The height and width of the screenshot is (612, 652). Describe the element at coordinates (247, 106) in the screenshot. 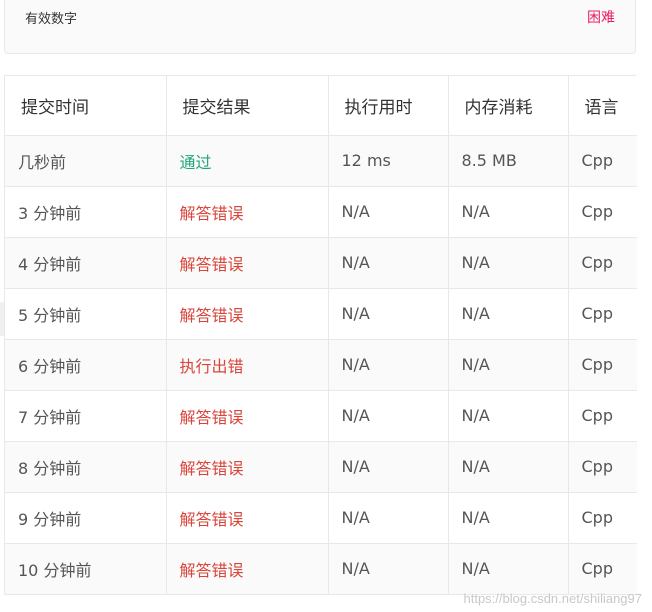

I see `header-submit-result: 提交结果` at that location.